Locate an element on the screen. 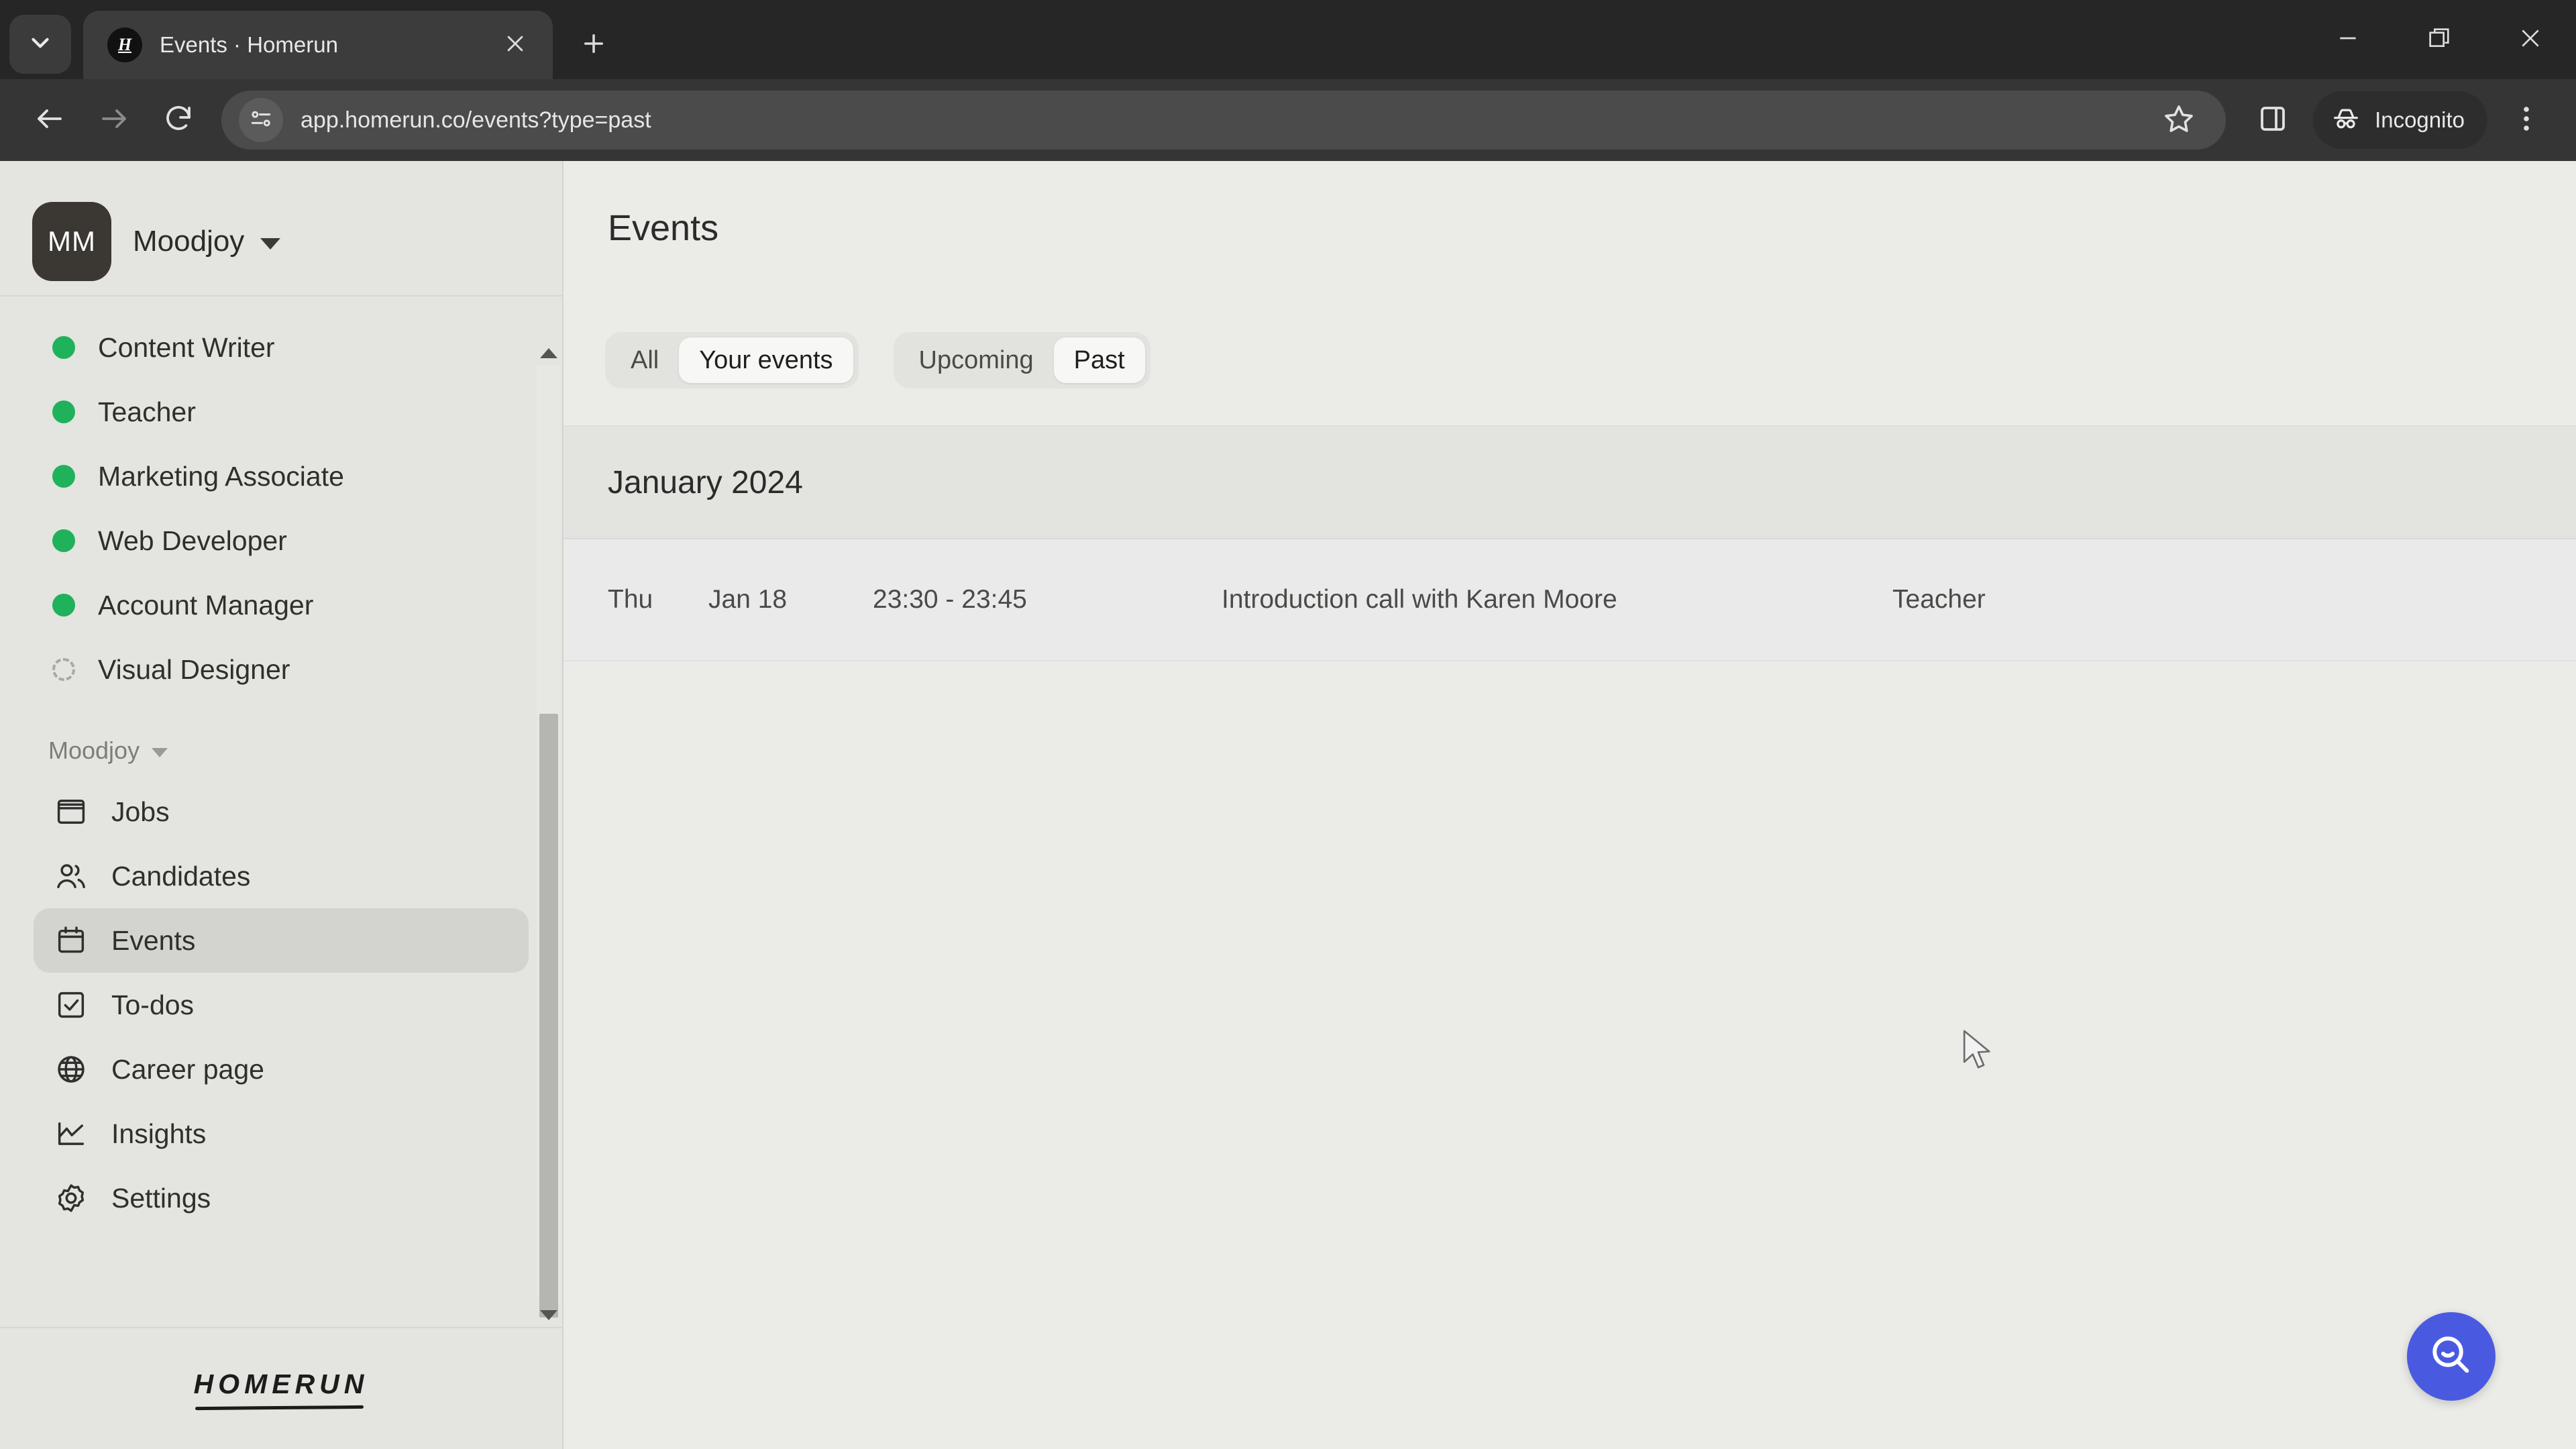 This screenshot has width=2576, height=1449. browser-tab-strip: H Events · Homerun is located at coordinates (1288, 39).